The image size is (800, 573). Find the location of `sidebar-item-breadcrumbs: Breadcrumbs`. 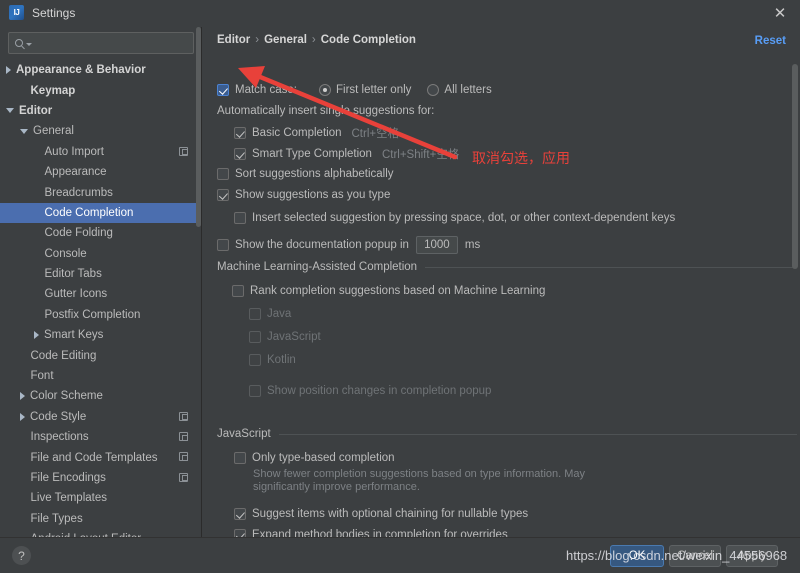

sidebar-item-breadcrumbs: Breadcrumbs is located at coordinates (101, 192).